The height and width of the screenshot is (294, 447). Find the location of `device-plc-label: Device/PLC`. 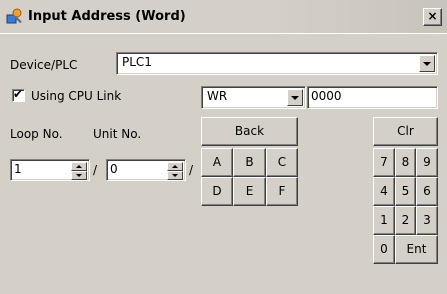

device-plc-label: Device/PLC is located at coordinates (44, 65).